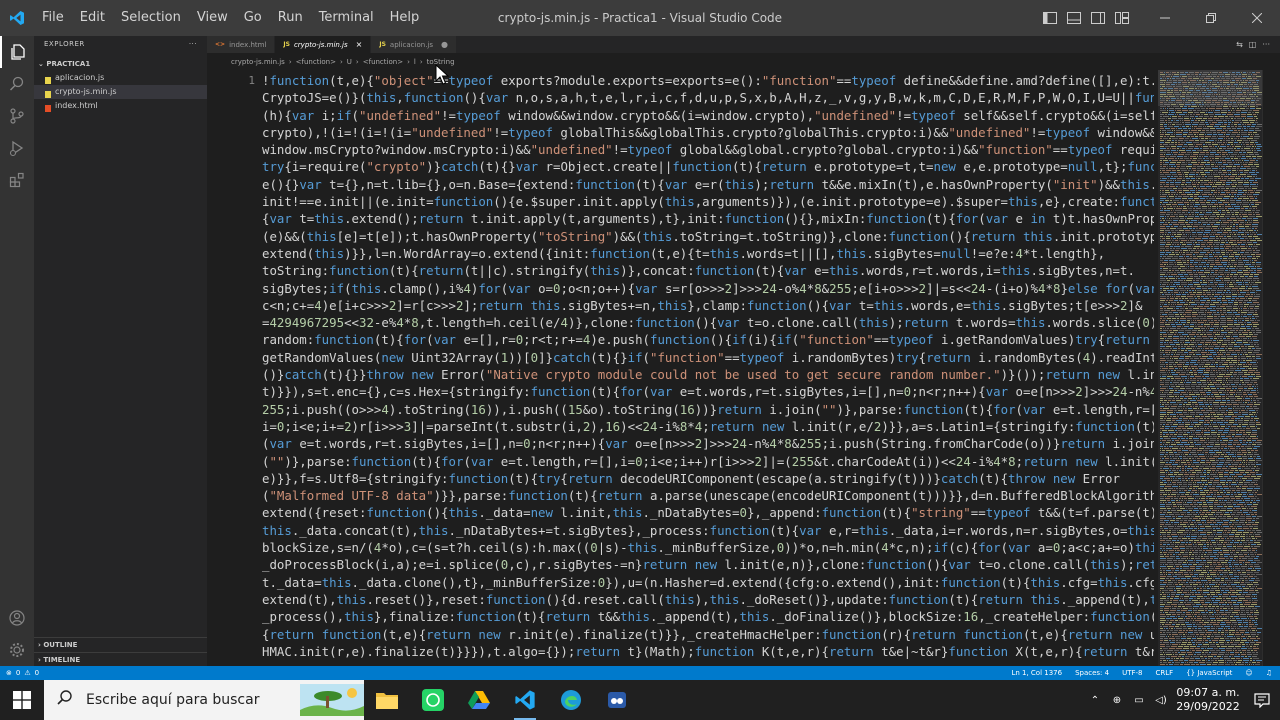 This screenshot has width=1280, height=720. Describe the element at coordinates (1271, 368) in the screenshot. I see `vertical-scrollbar` at that location.